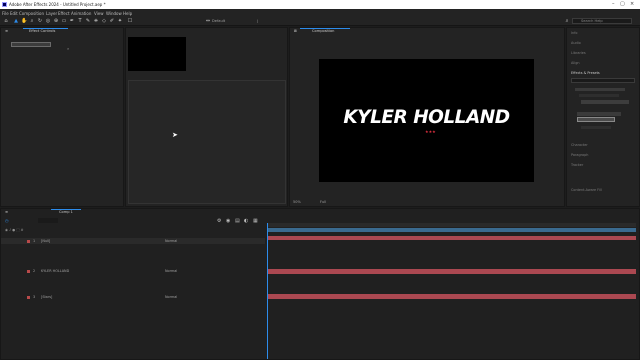  Describe the element at coordinates (6, 212) in the screenshot. I see `tab-render-queue: ≡` at that location.